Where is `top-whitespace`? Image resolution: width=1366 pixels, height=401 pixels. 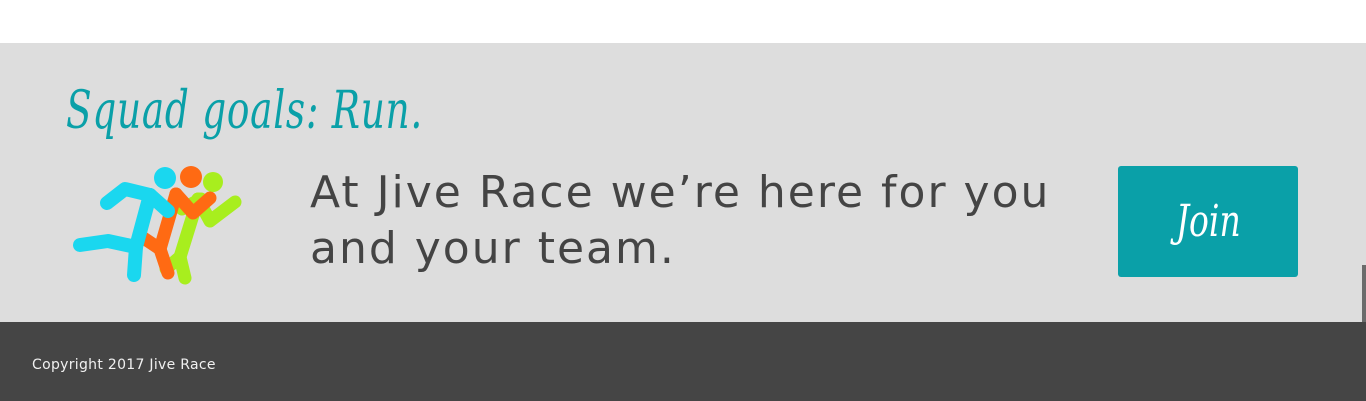
top-whitespace is located at coordinates (683, 21).